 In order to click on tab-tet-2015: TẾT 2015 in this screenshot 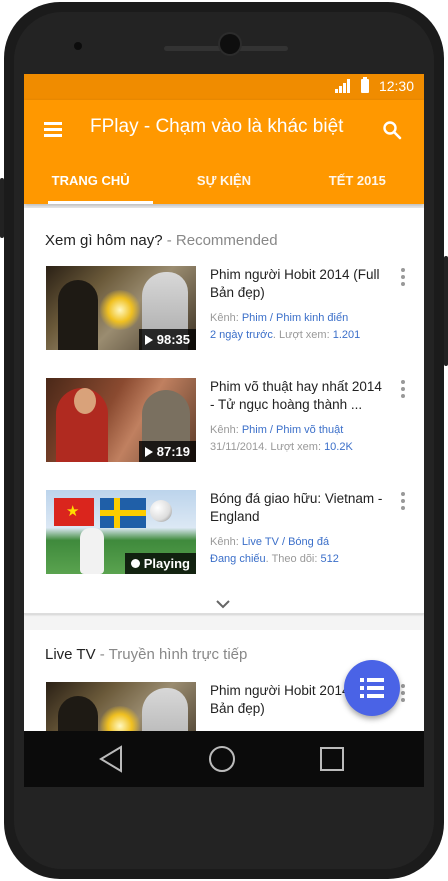, I will do `click(357, 181)`.